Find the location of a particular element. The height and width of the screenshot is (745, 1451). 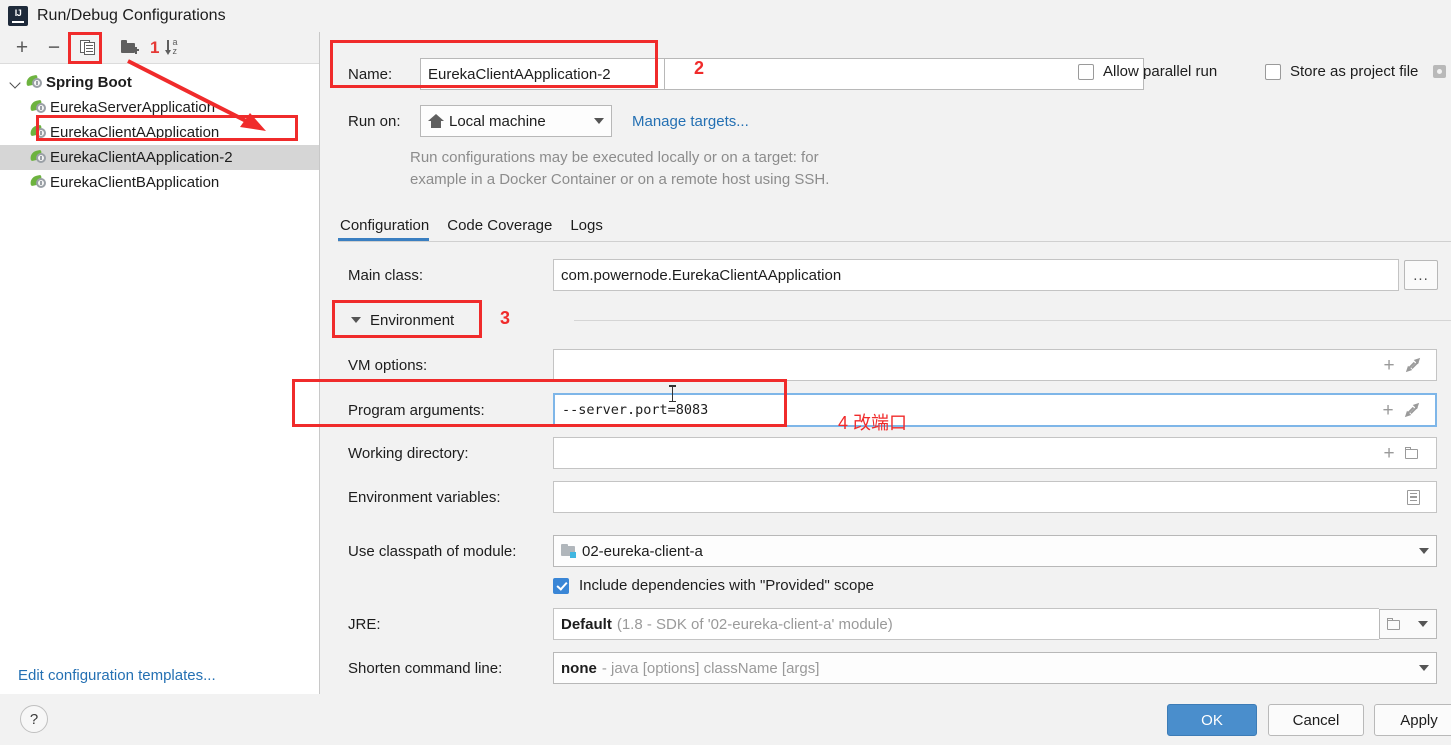

tab-code-coverage: Code Coverage is located at coordinates (502, 227).